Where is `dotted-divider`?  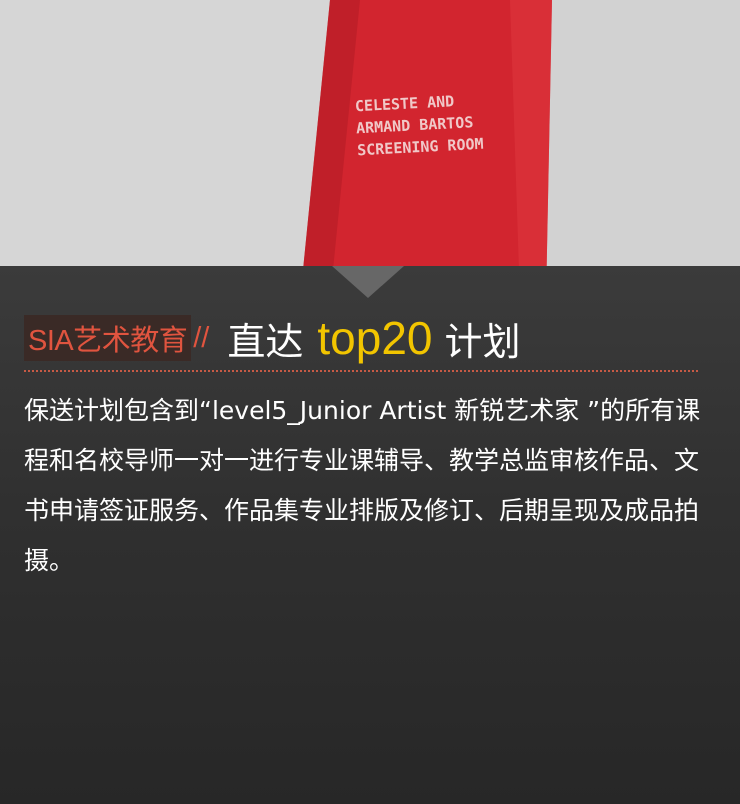
dotted-divider is located at coordinates (361, 371).